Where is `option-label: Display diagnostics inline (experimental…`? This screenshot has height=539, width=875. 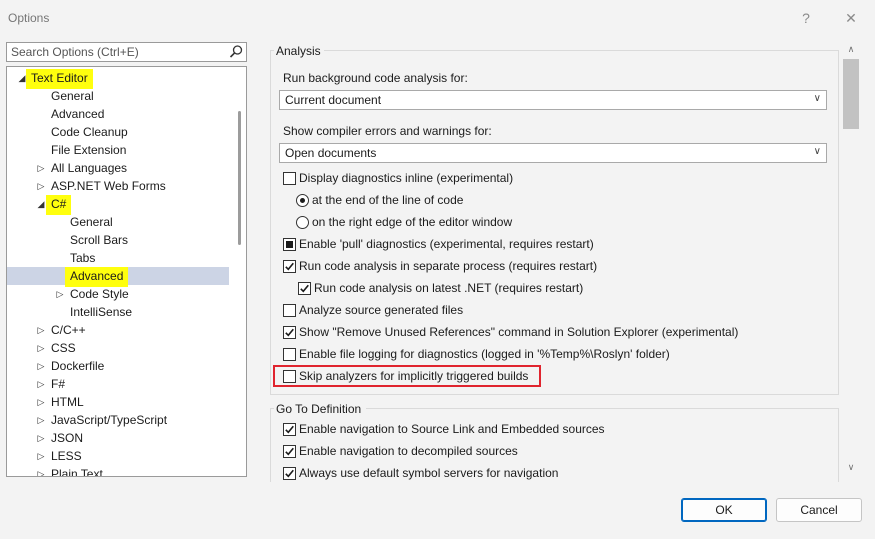
option-label: Display diagnostics inline (experimental… is located at coordinates (406, 178).